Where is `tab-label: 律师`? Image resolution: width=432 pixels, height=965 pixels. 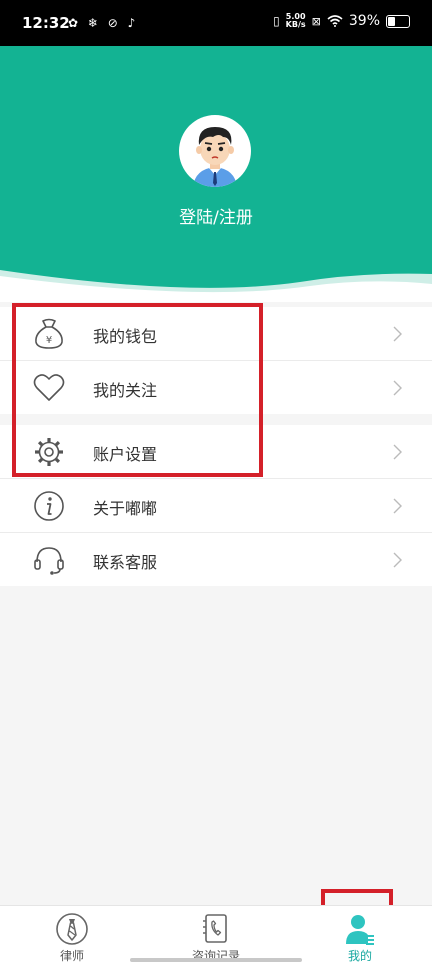
tab-label: 律师 is located at coordinates (71, 956).